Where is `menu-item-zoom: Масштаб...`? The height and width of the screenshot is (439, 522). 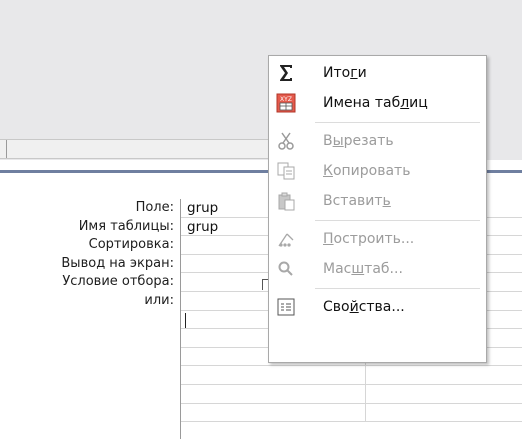
menu-item-zoom: Масштаб... is located at coordinates (377, 269).